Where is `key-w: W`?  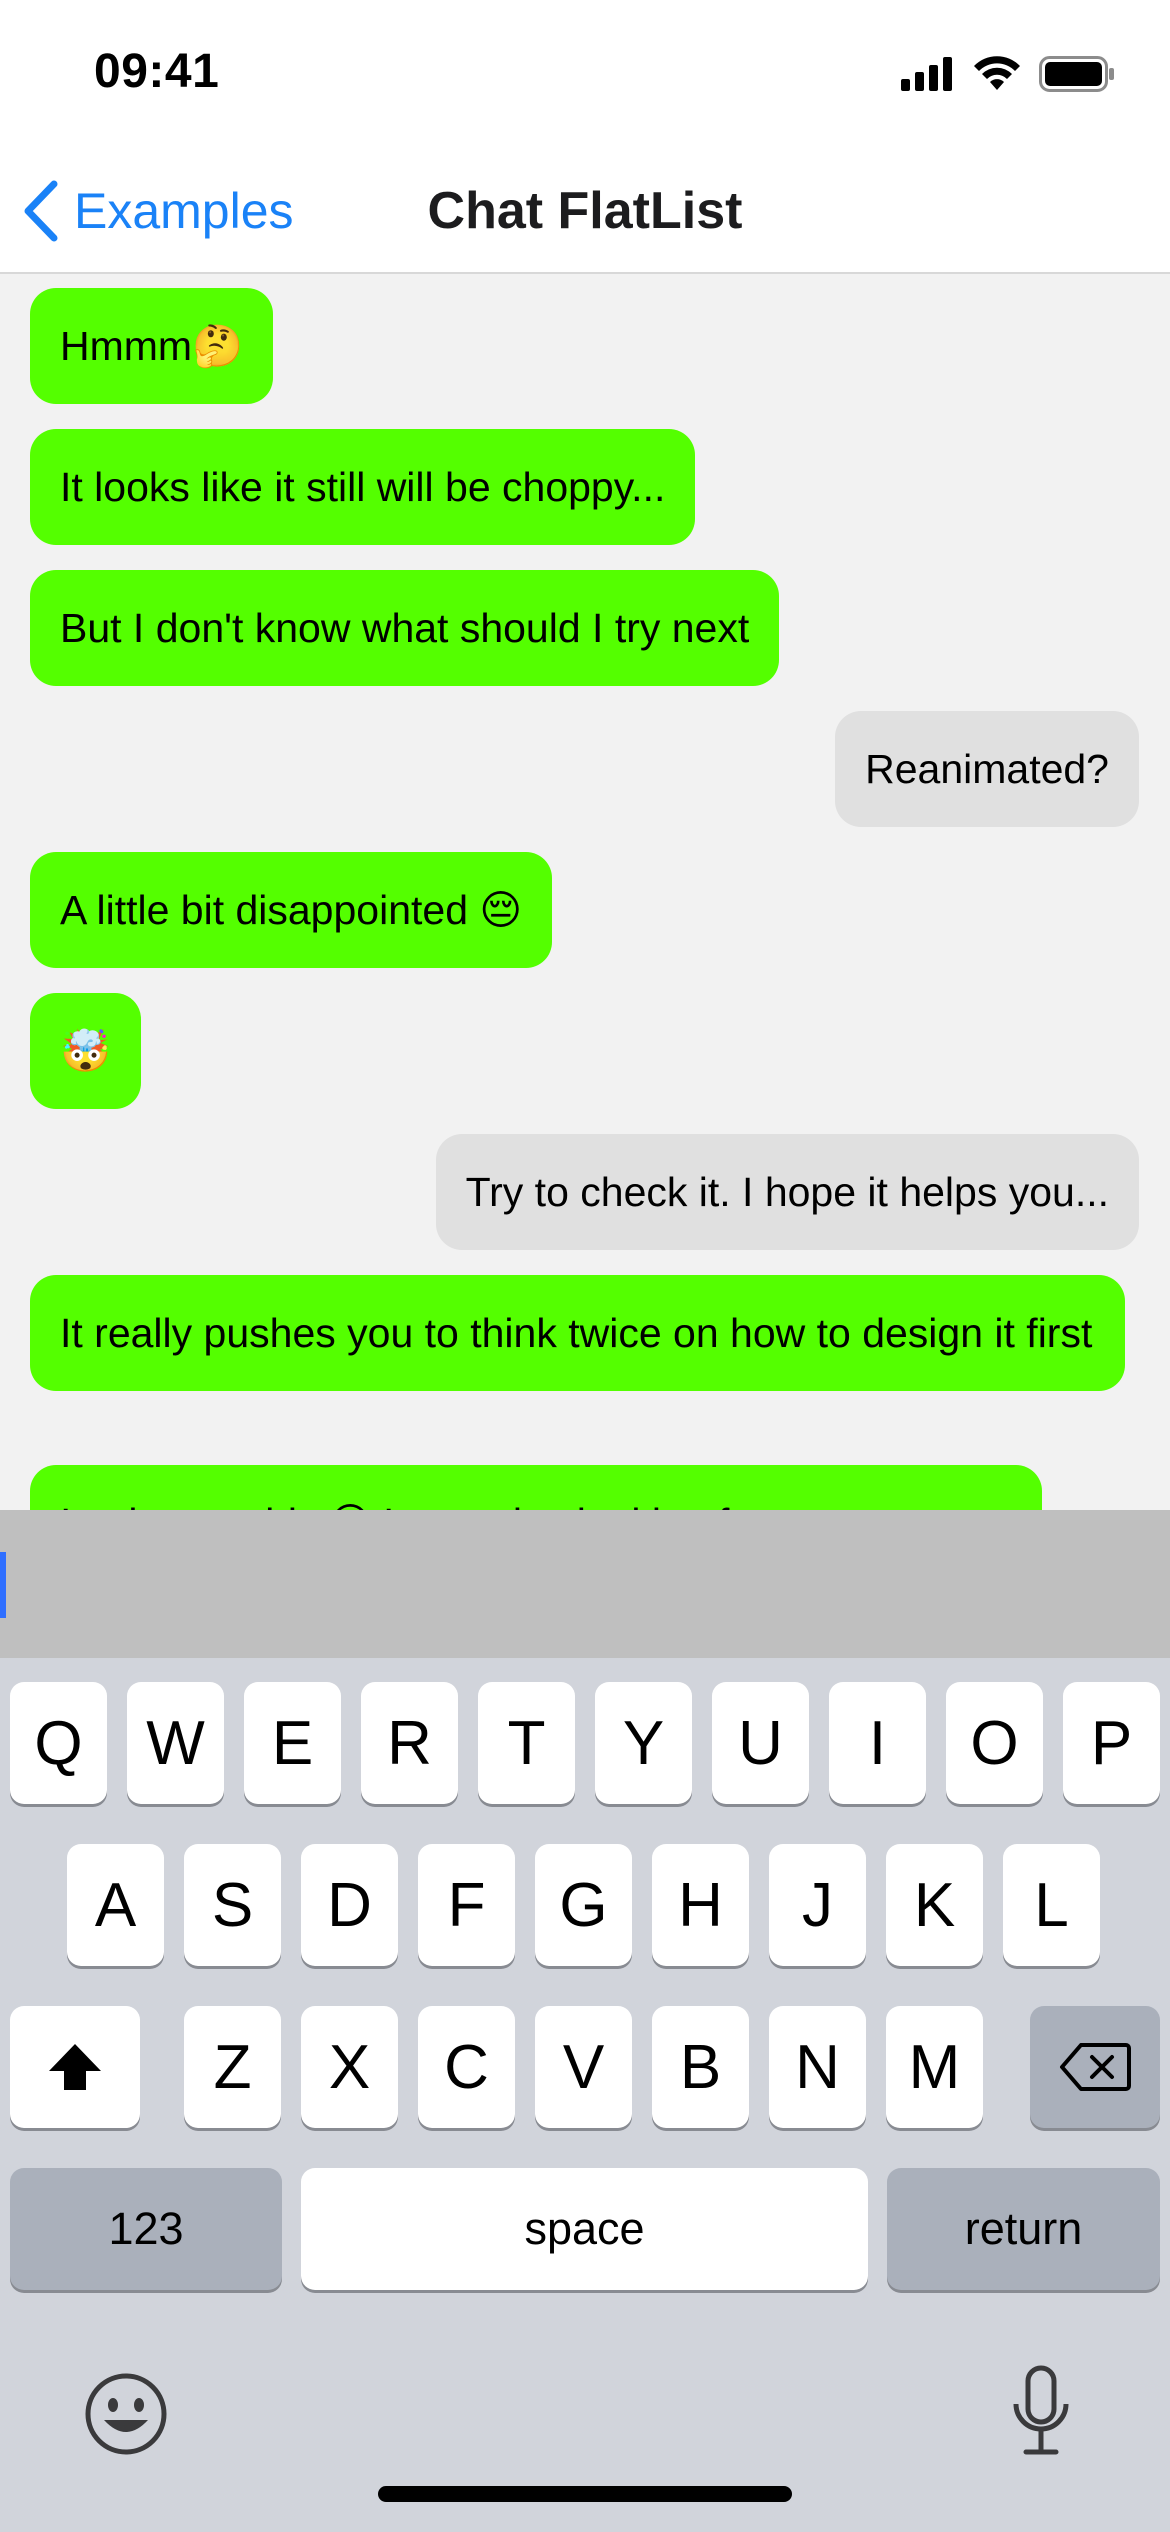 key-w: W is located at coordinates (175, 1743).